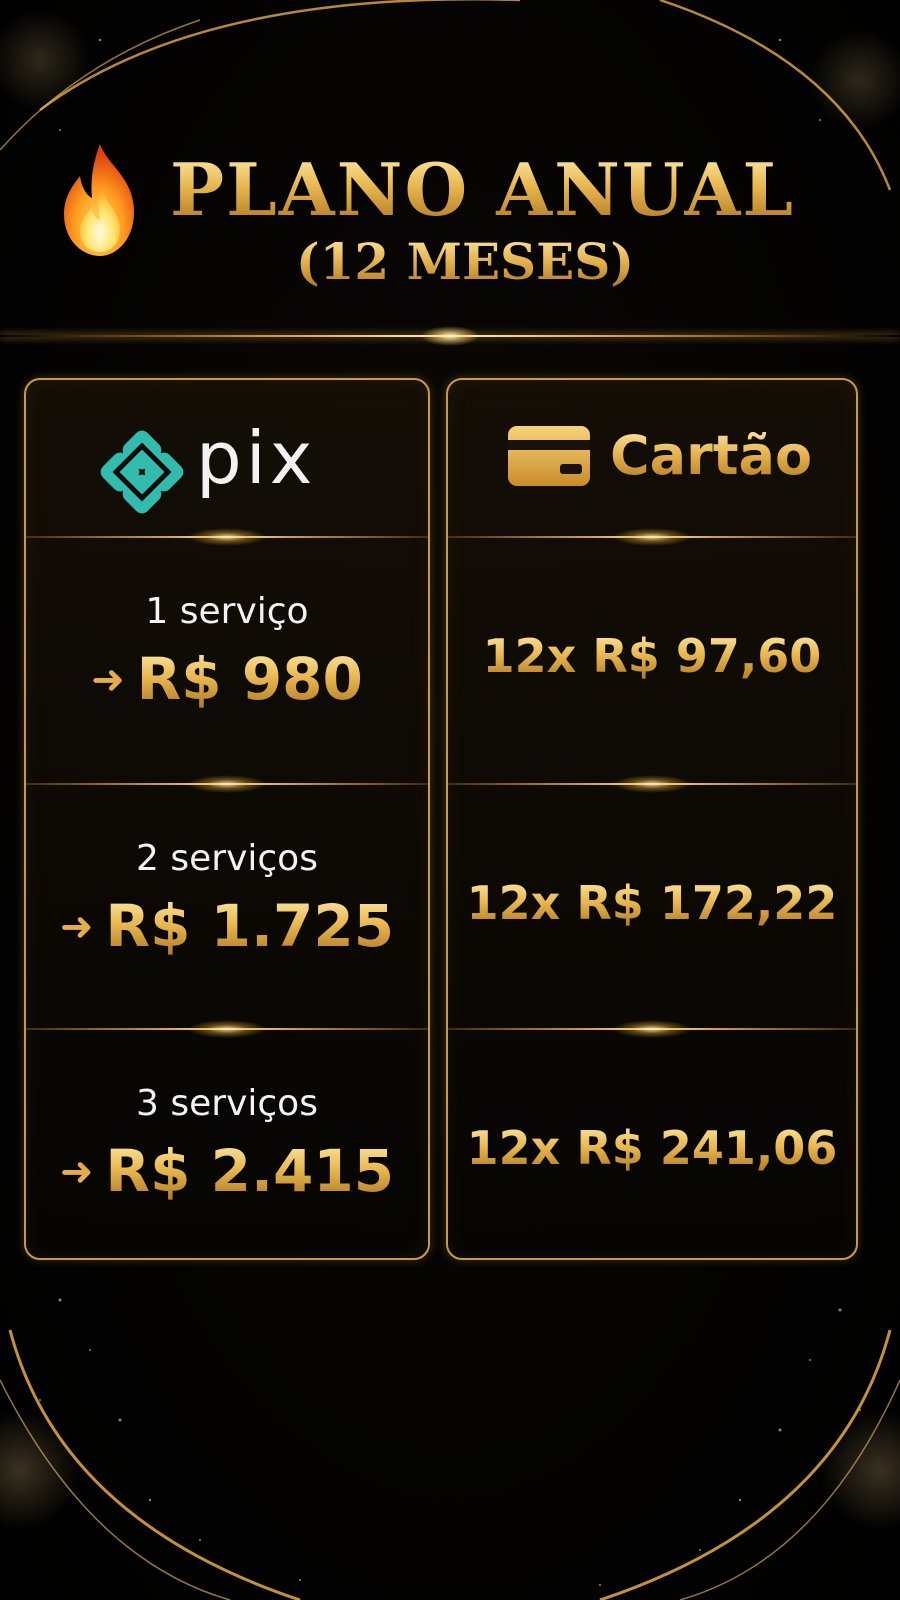 This screenshot has width=900, height=1600. I want to click on installment-price: 12x R$ 97,60, so click(652, 656).